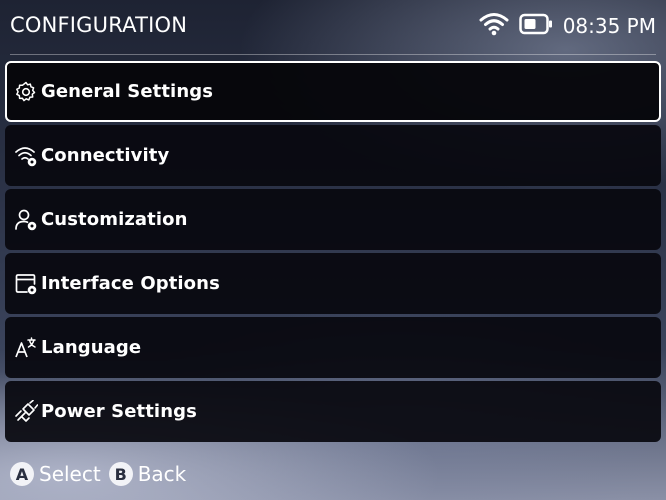 The height and width of the screenshot is (500, 666). I want to click on select-label: Select, so click(70, 474).